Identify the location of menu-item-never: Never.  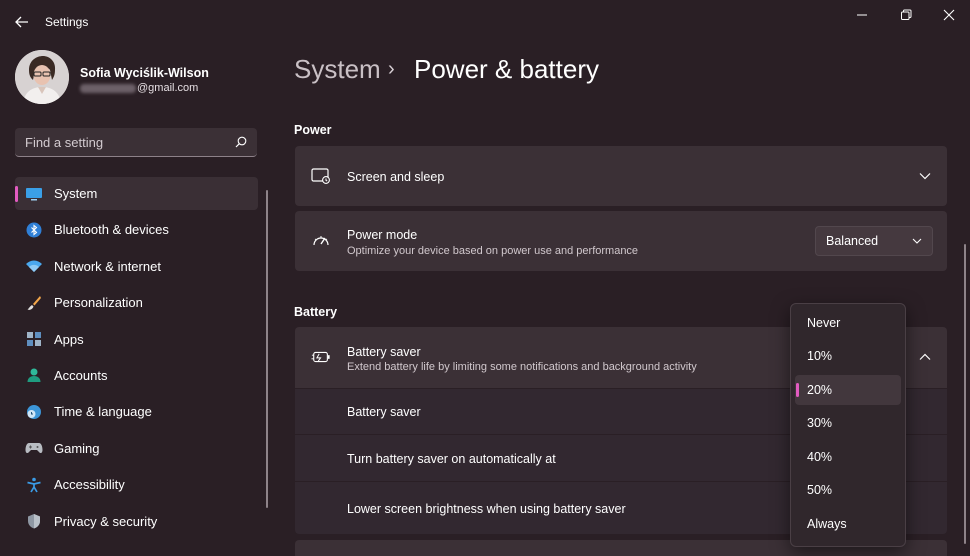
(848, 323).